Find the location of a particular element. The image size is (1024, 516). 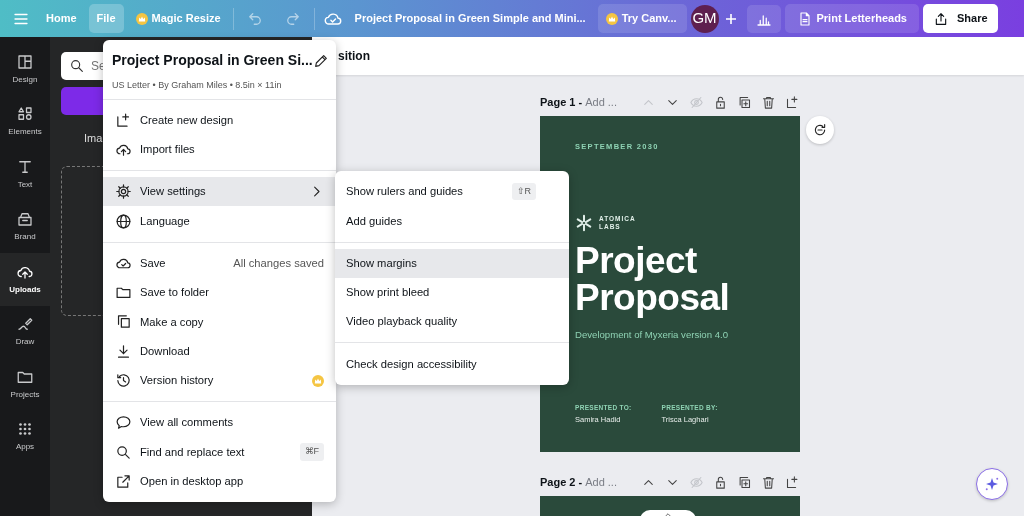

pencil-icon is located at coordinates (320, 60).